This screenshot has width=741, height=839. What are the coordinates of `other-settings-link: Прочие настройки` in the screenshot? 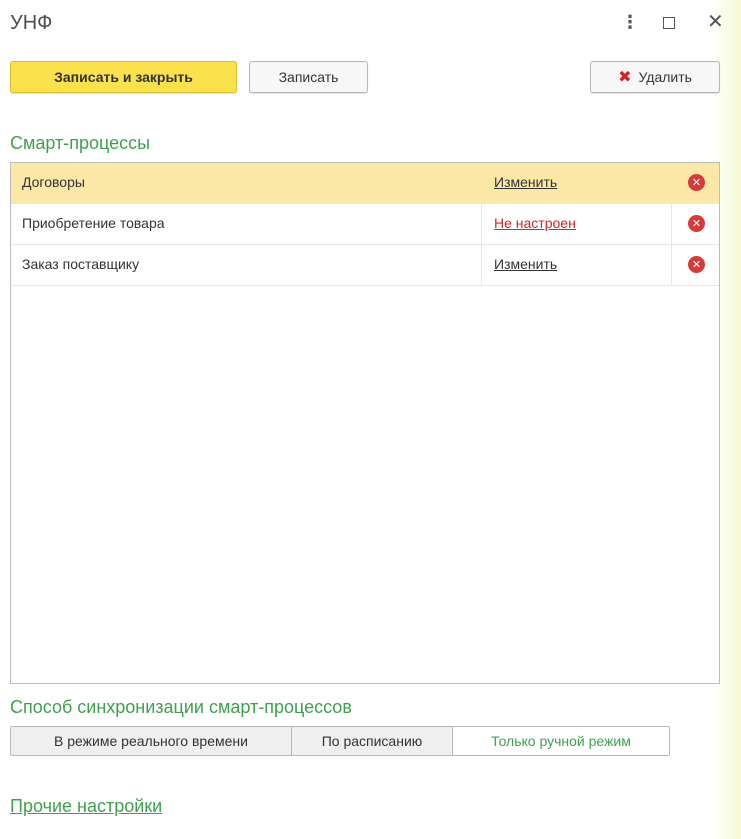 It's located at (86, 806).